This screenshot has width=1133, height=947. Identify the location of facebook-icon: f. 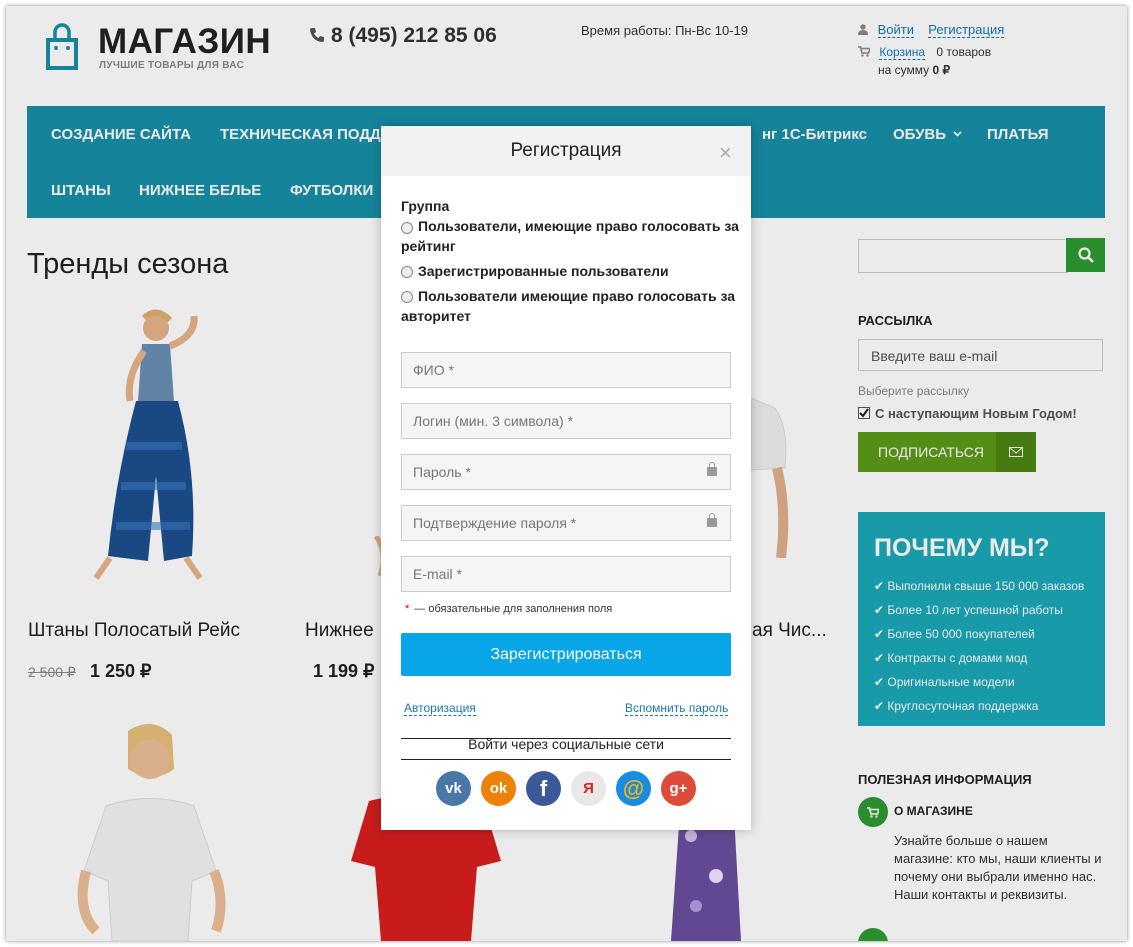
(543, 788).